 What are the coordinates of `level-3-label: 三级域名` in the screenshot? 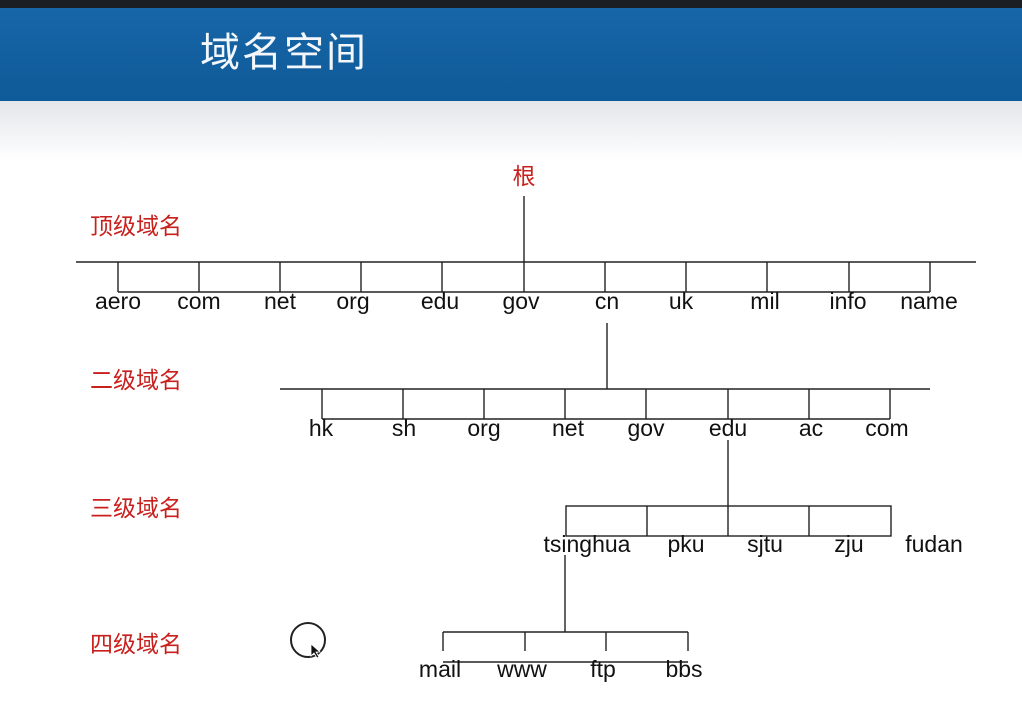 It's located at (136, 509).